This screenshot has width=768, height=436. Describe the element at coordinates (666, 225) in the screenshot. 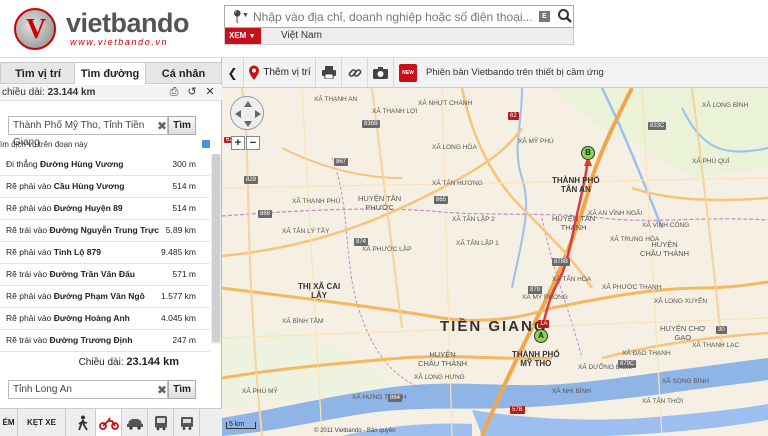

I see `commune-label: XÃ VĨNH CÔNG` at that location.